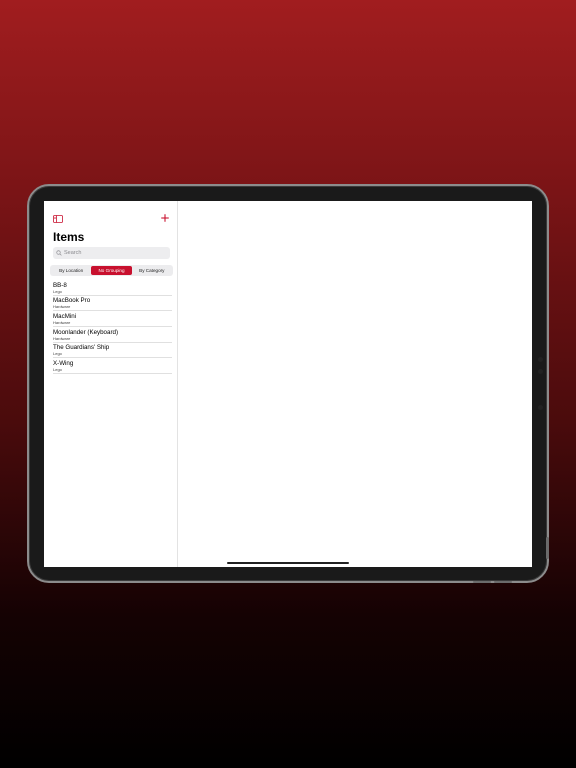  Describe the element at coordinates (60, 285) in the screenshot. I see `item-title: BB-8` at that location.